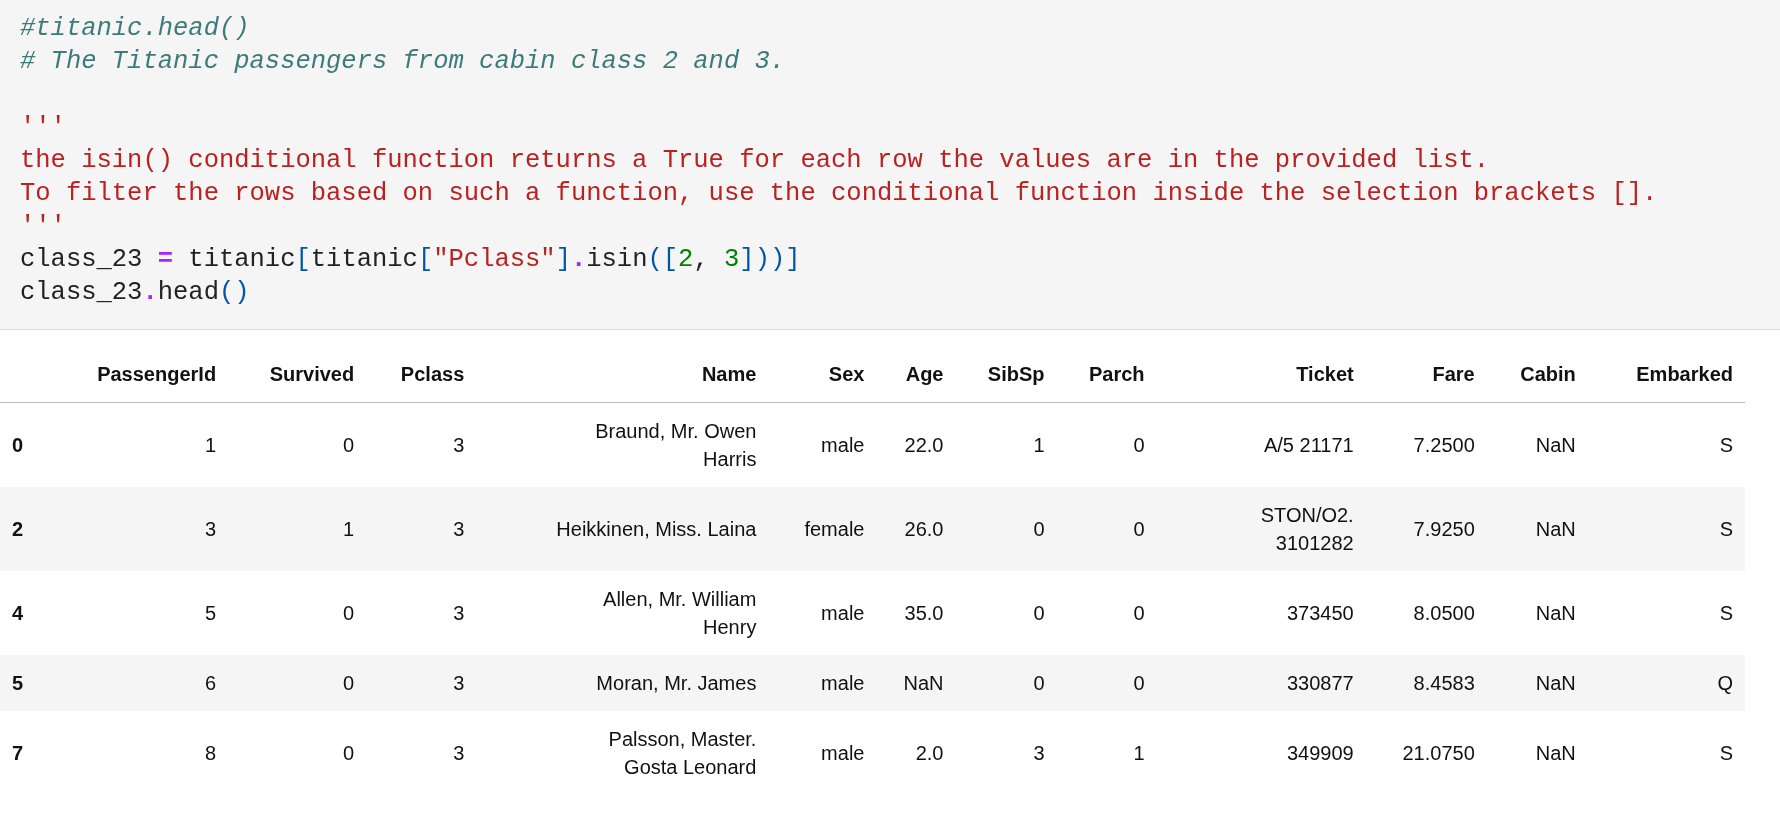 This screenshot has height=820, width=1780. I want to click on table-cell: 349909, so click(1261, 753).